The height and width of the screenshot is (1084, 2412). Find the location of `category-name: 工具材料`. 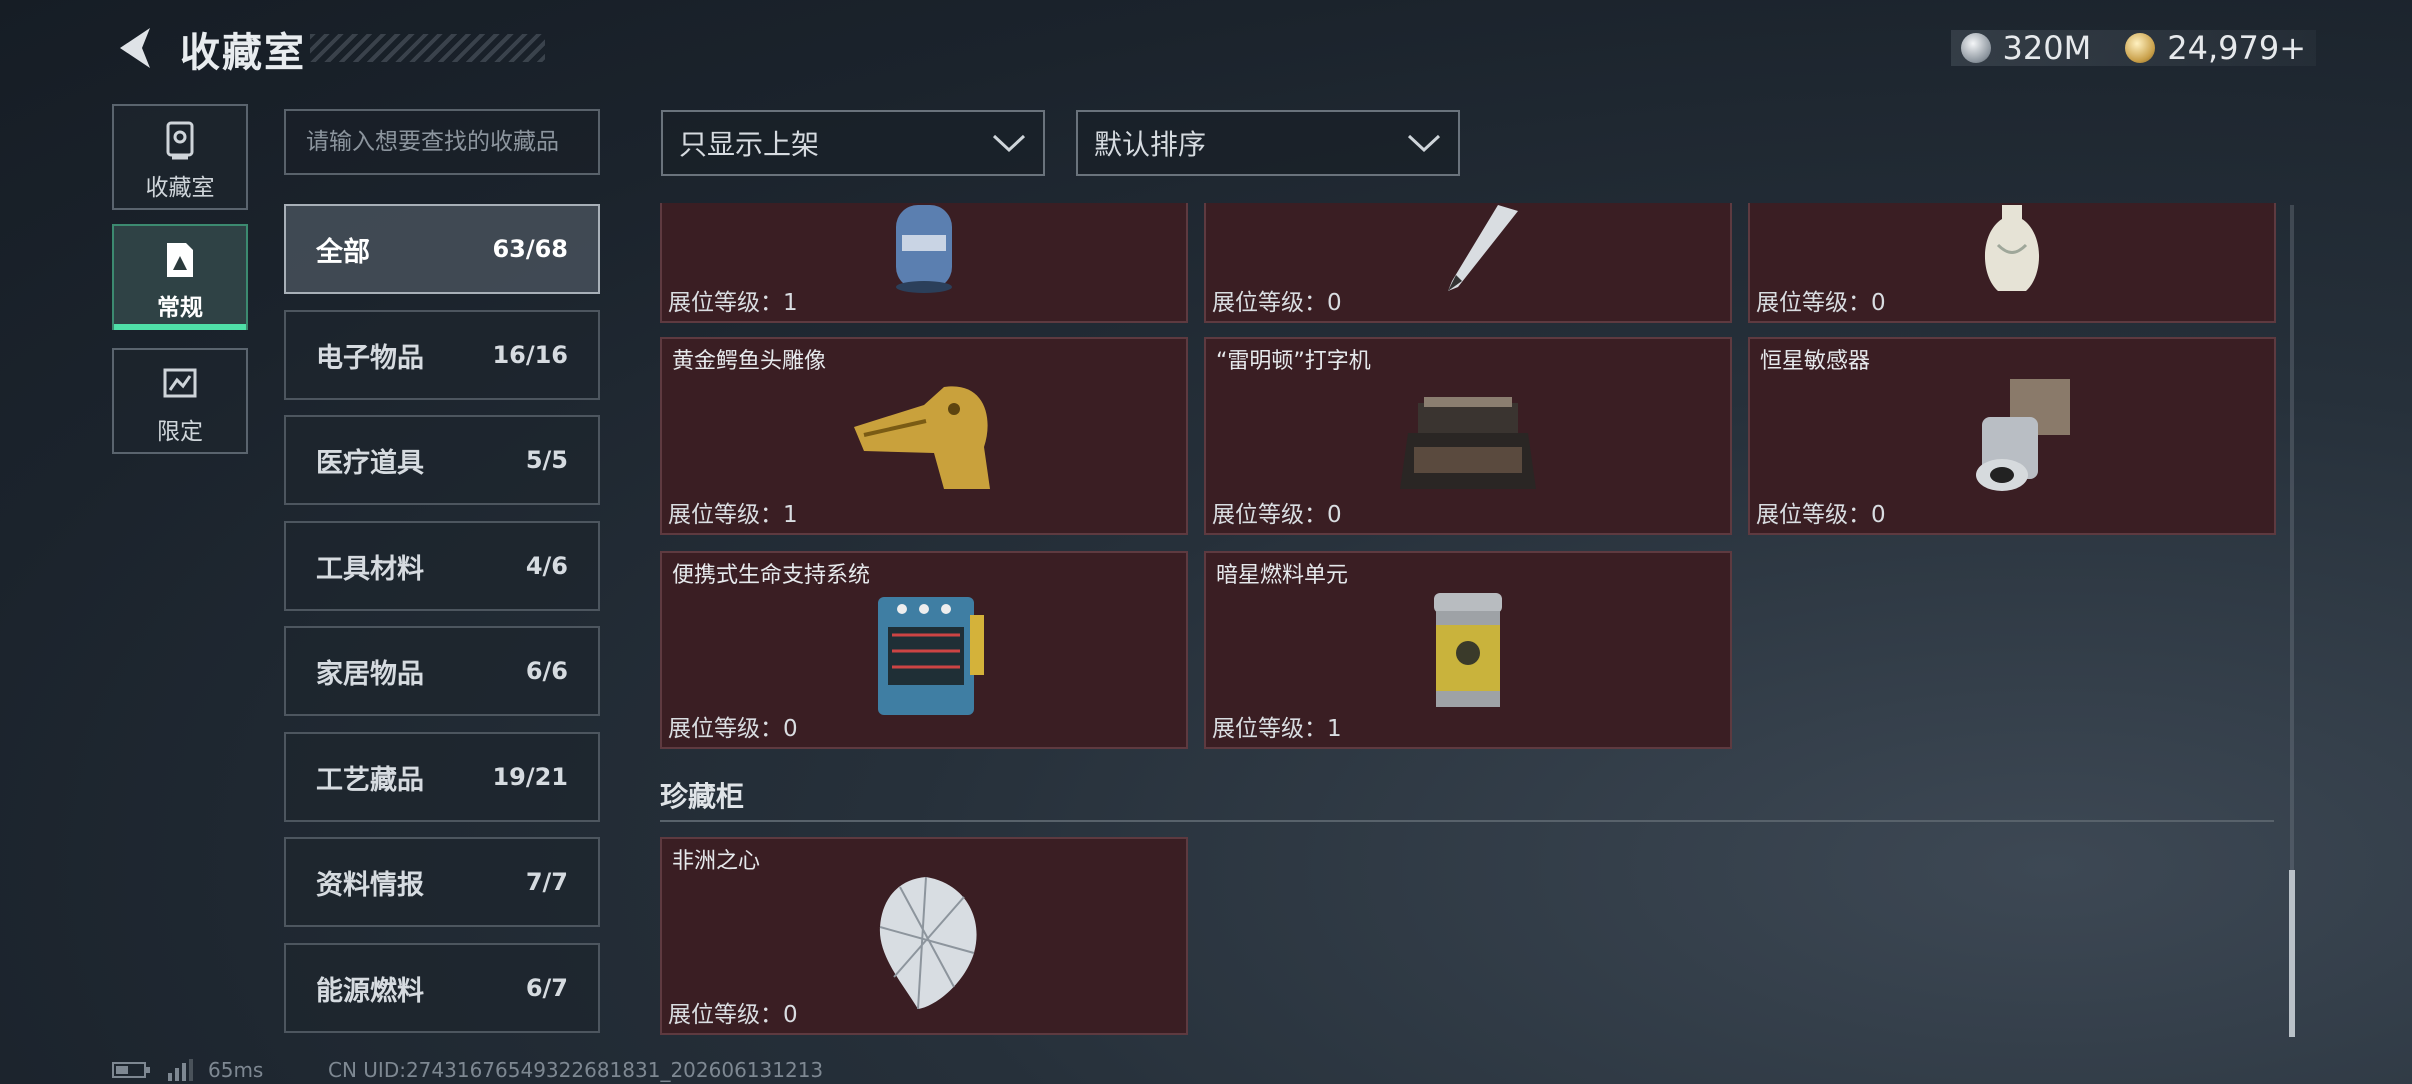

category-name: 工具材料 is located at coordinates (370, 569).